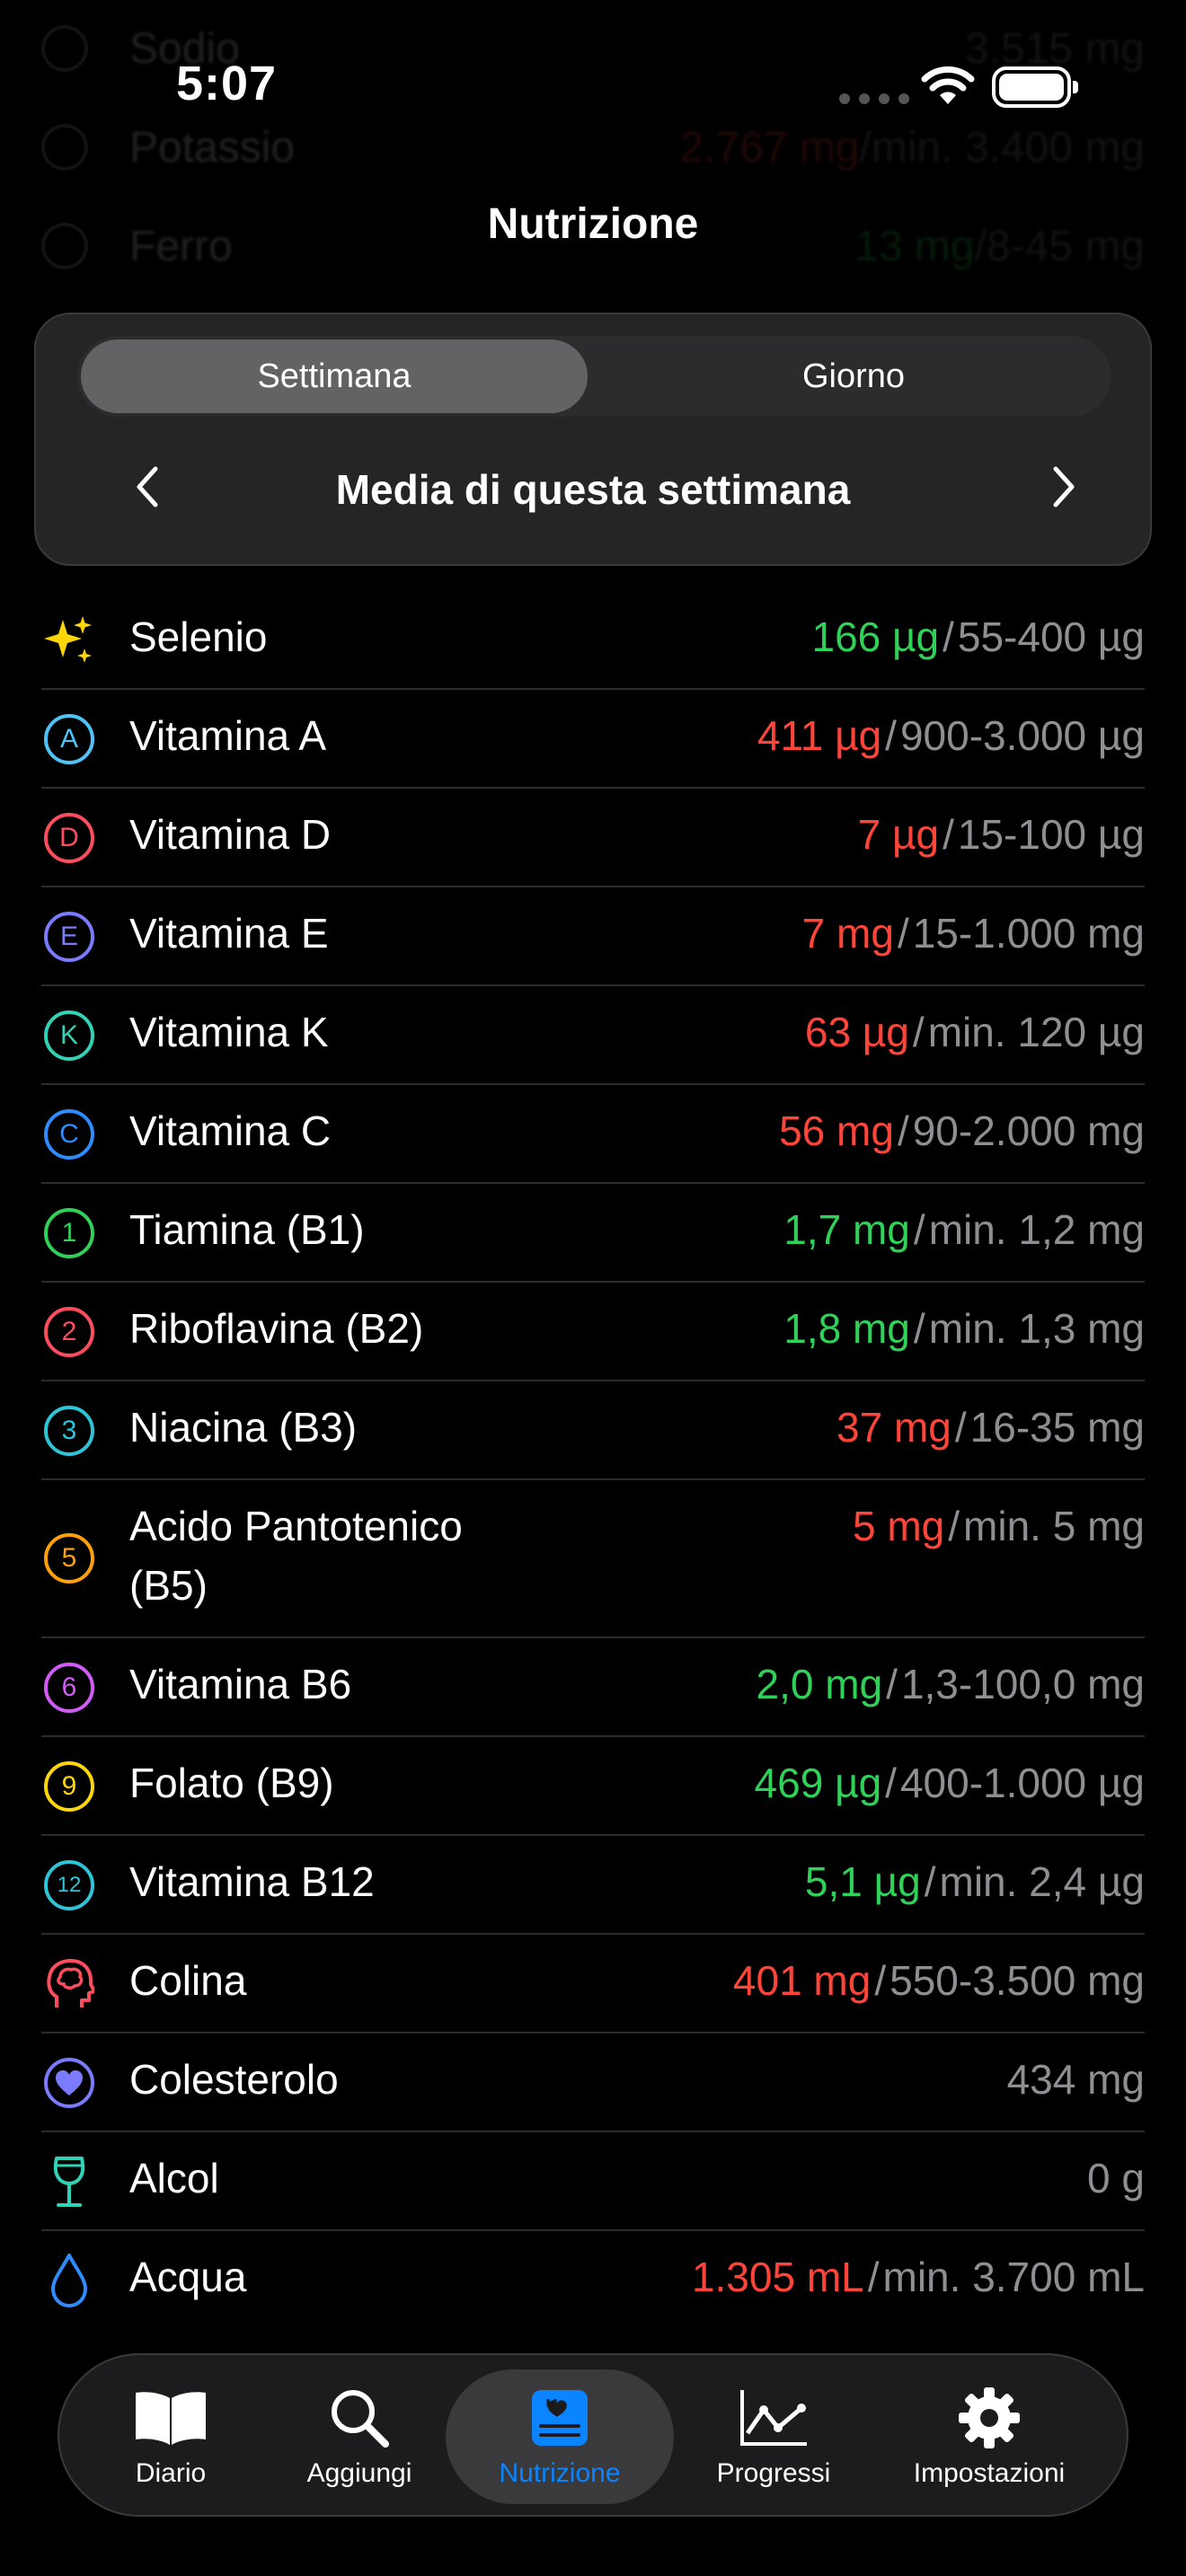  I want to click on nutrient-range: min. 1,2 mg, so click(1036, 1229).